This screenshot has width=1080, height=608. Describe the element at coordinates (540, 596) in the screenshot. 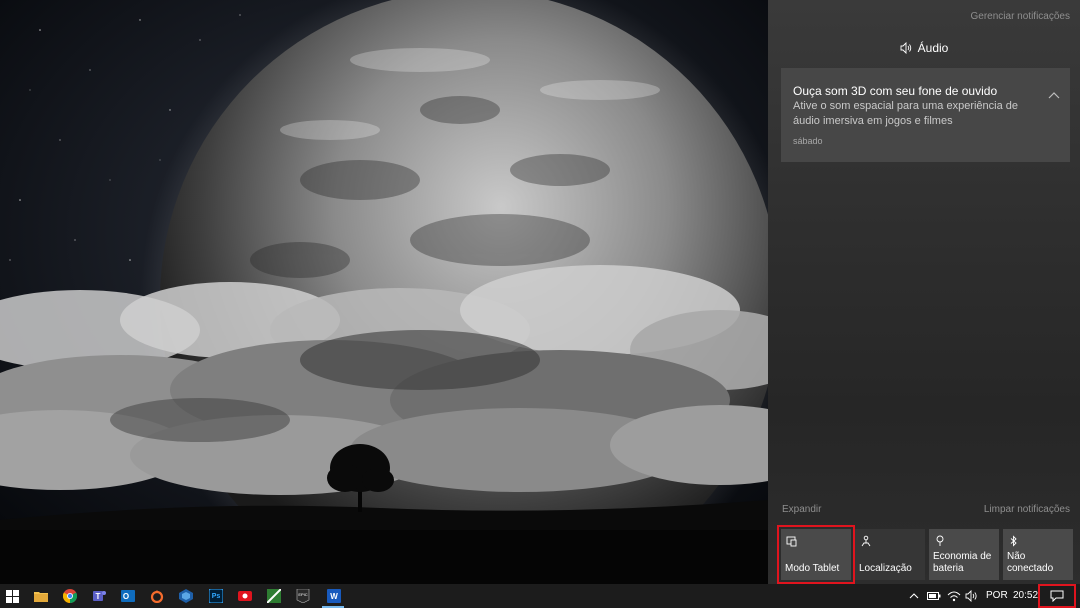

I see `taskbar: T O Ps EPIC W POR 20:52` at that location.